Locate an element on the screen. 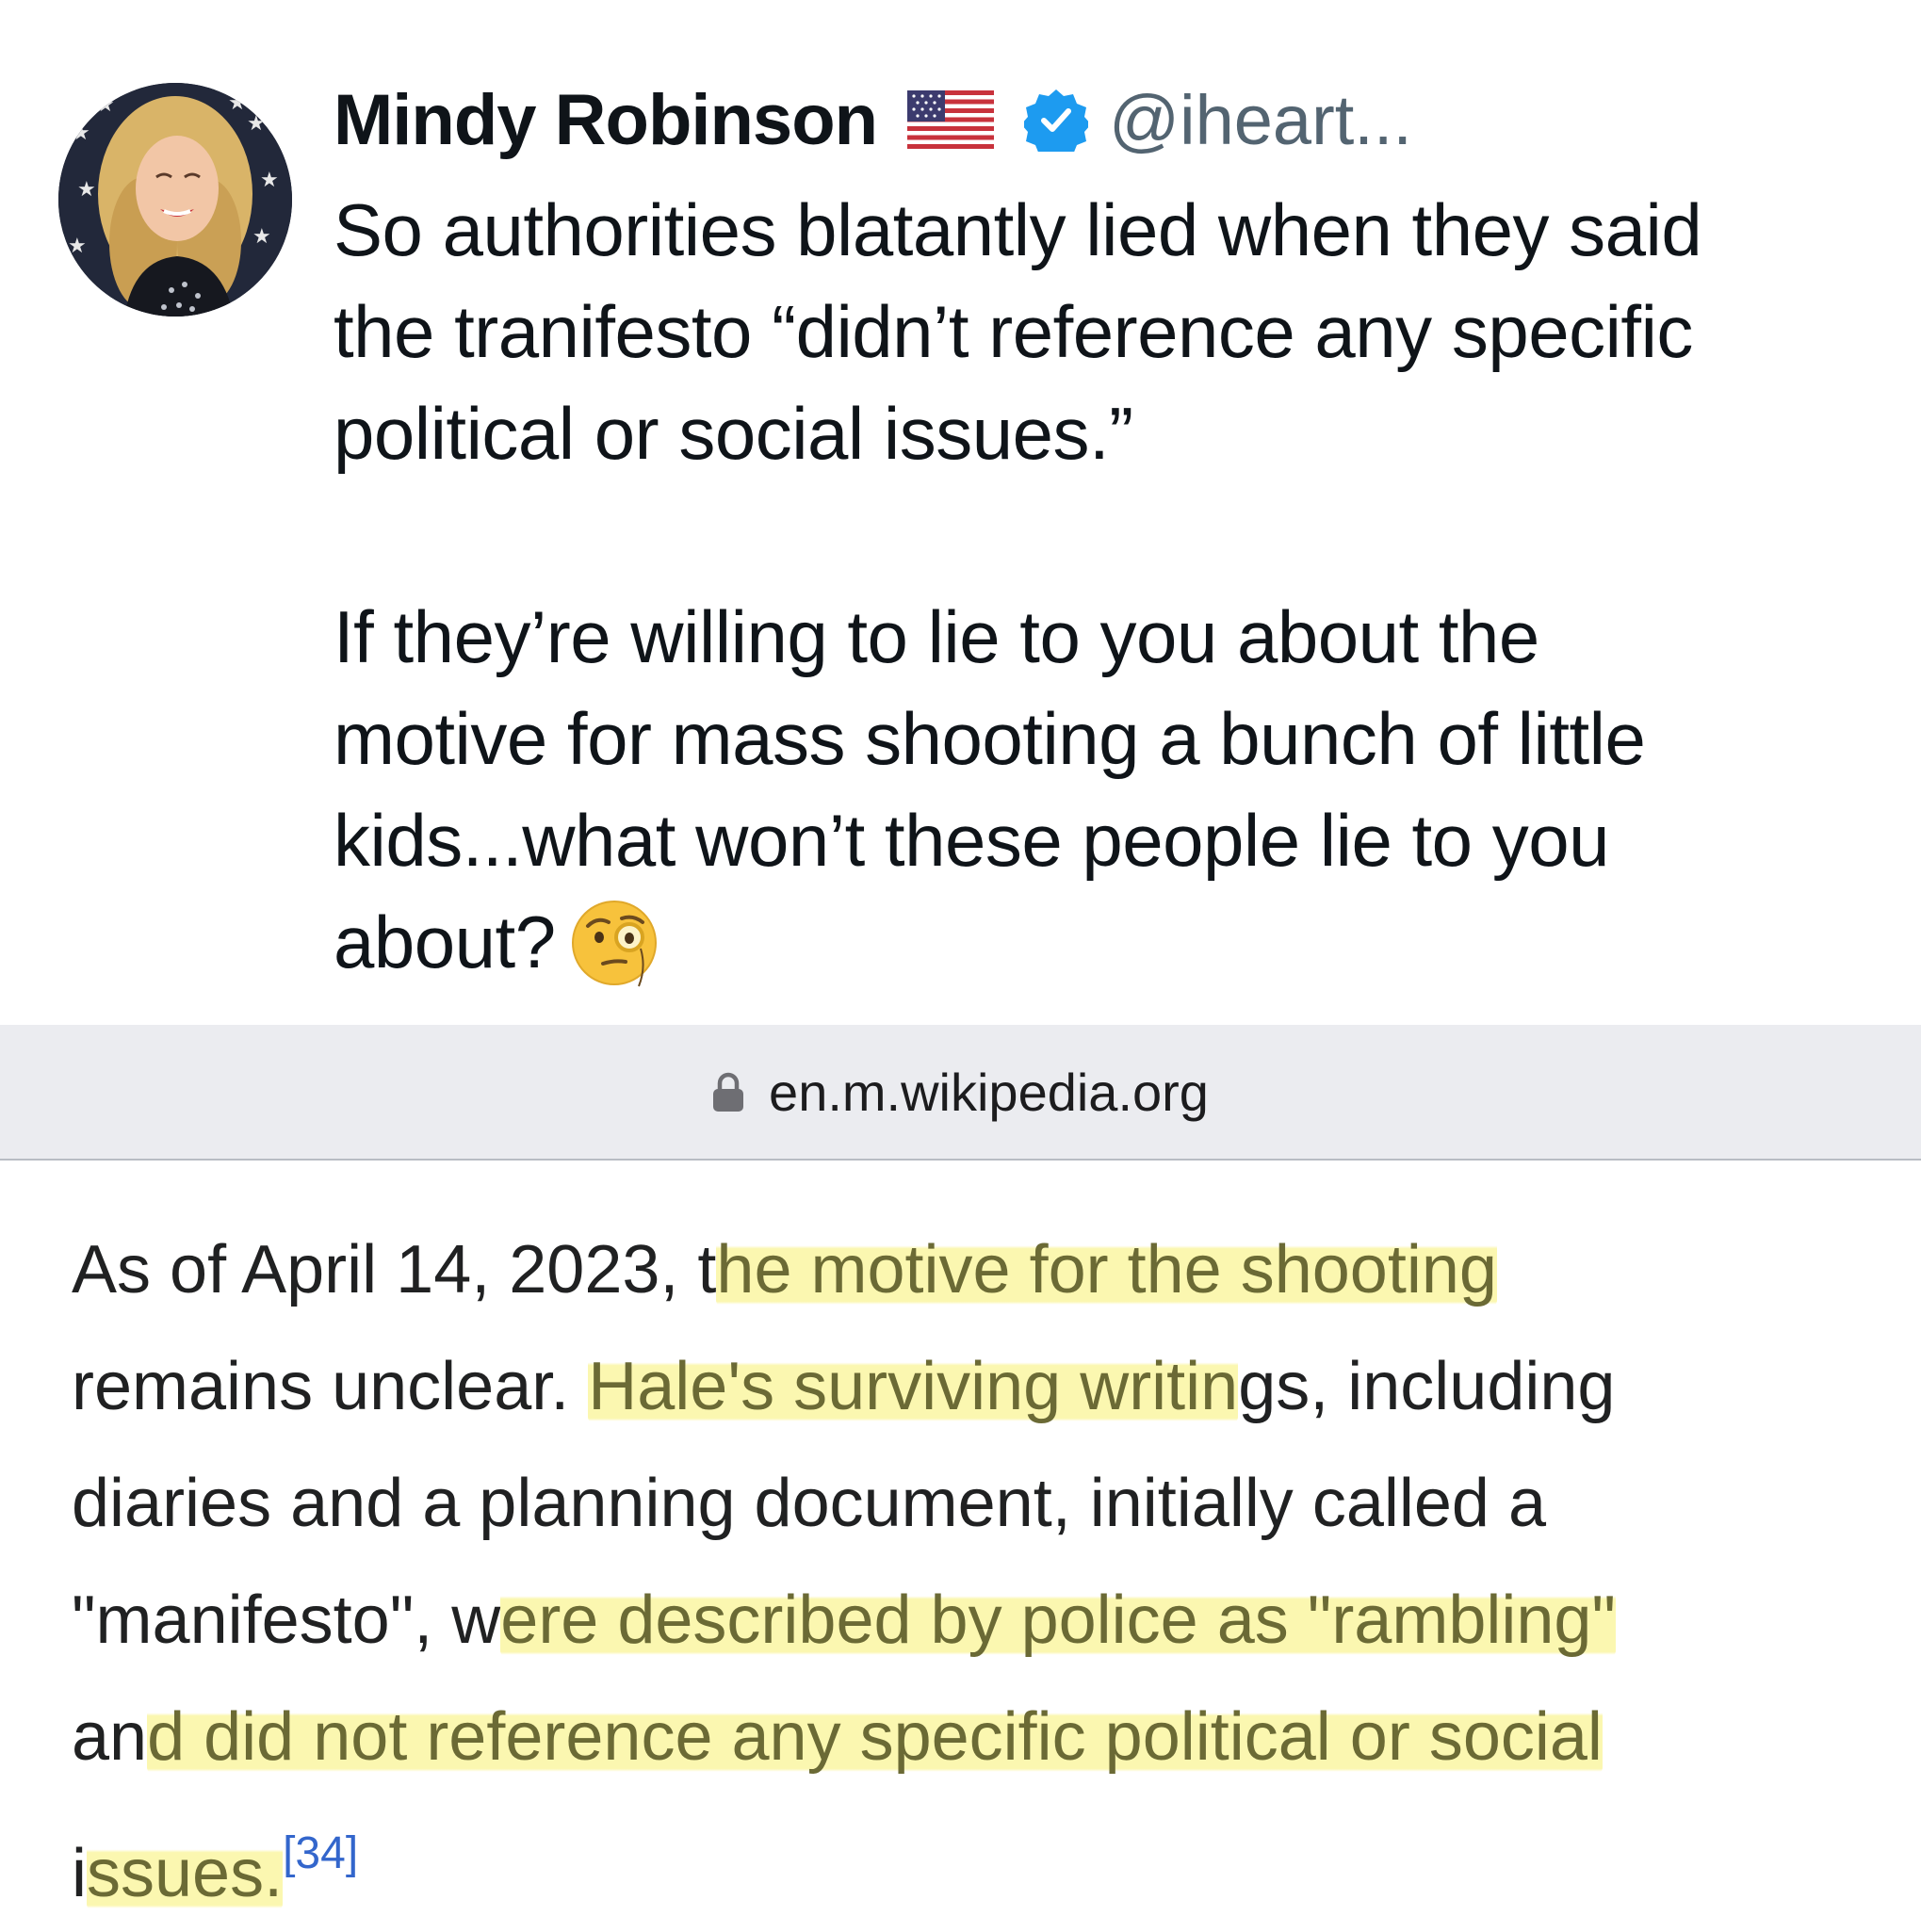 The image size is (1921, 1932). highlighted-text: ssues. is located at coordinates (186, 1874).